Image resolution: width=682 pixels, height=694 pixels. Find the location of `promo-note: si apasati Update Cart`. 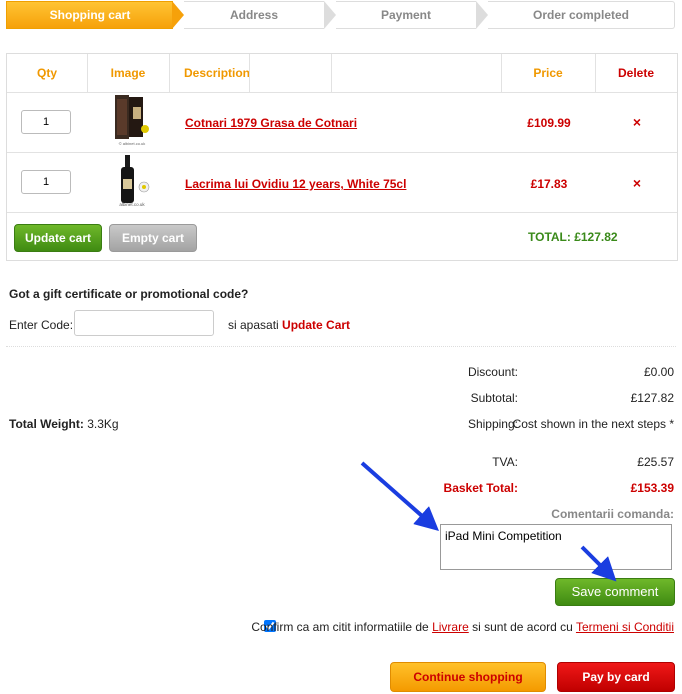

promo-note: si apasati Update Cart is located at coordinates (289, 325).